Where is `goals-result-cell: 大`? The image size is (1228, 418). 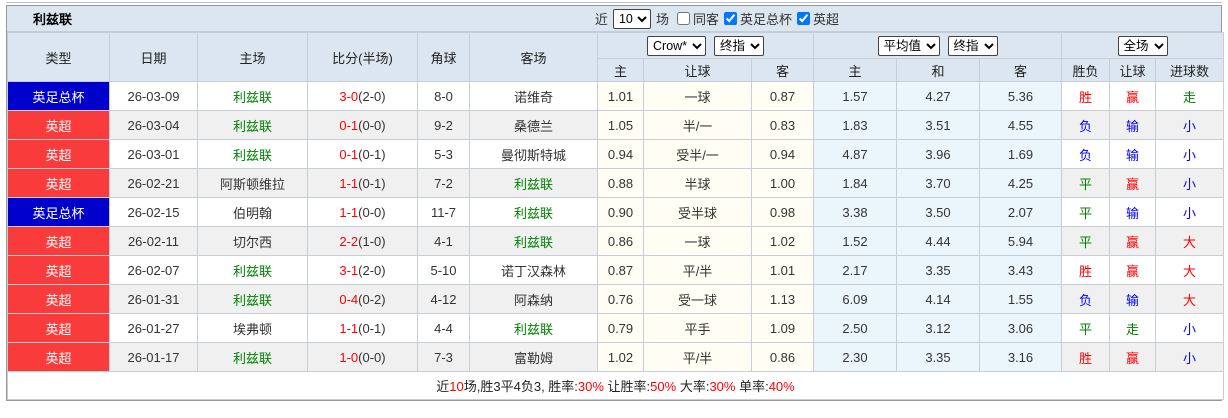 goals-result-cell: 大 is located at coordinates (1189, 299).